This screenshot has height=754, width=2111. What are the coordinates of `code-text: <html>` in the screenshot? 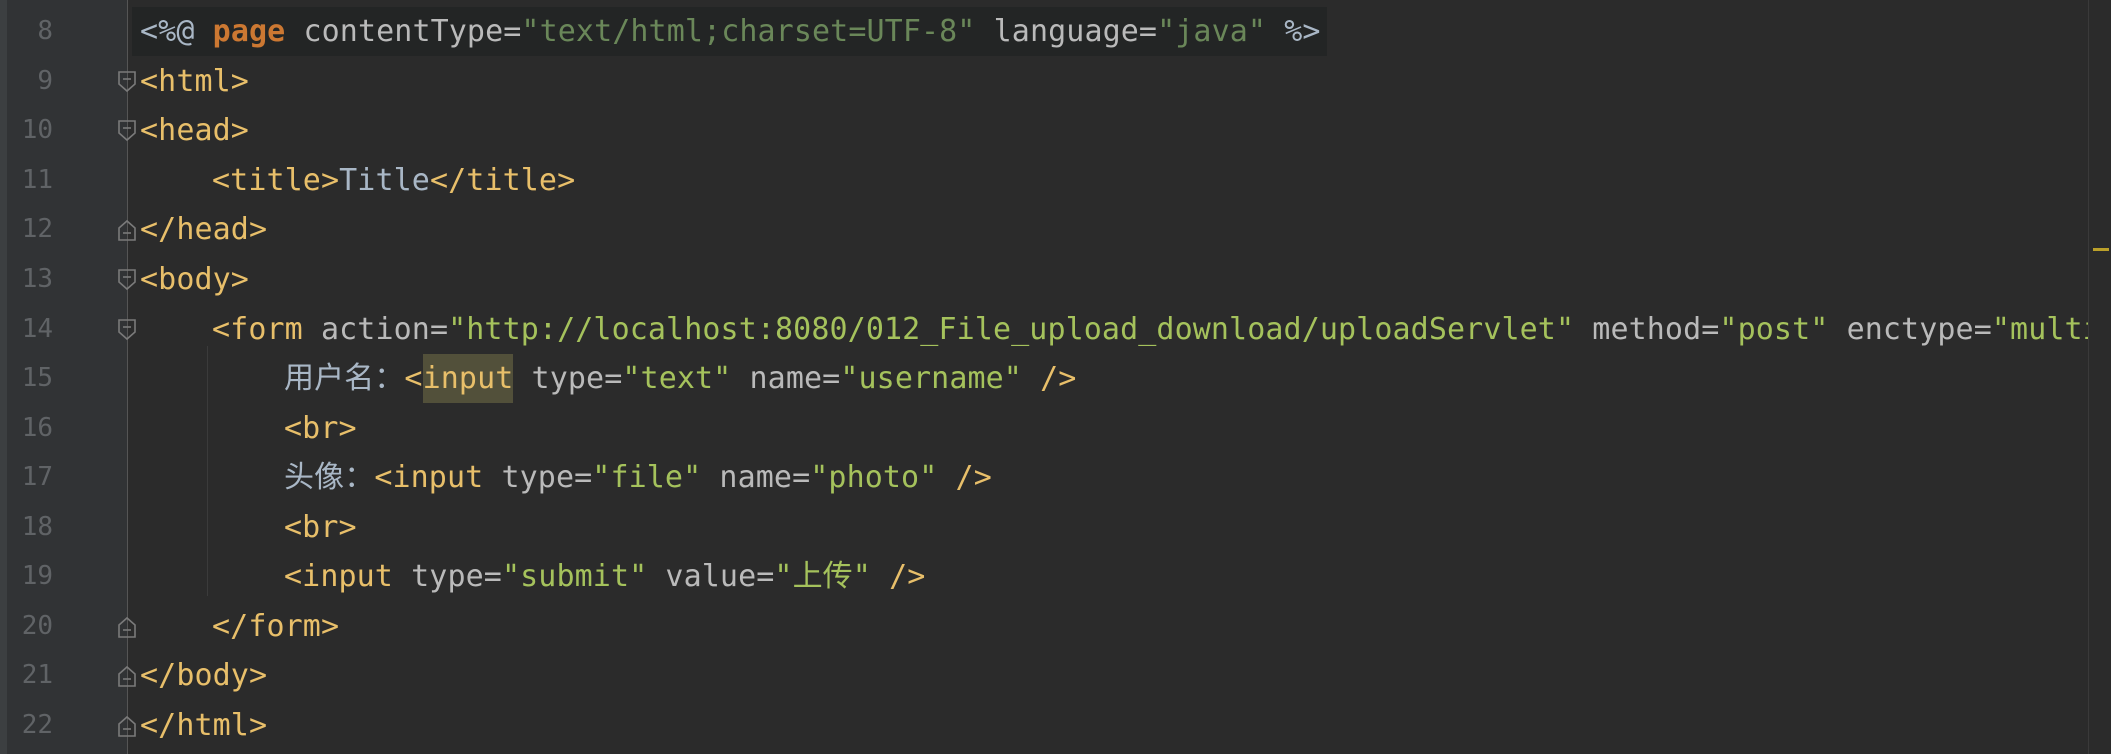 It's located at (194, 81).